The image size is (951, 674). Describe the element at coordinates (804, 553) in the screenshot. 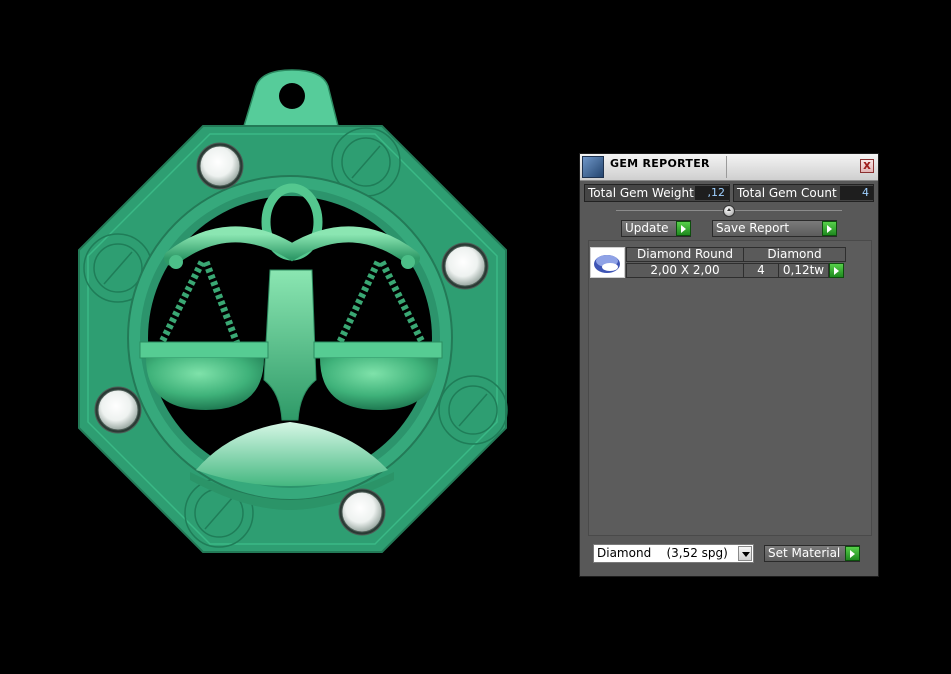

I see `set-material-button-label: Set Material` at that location.